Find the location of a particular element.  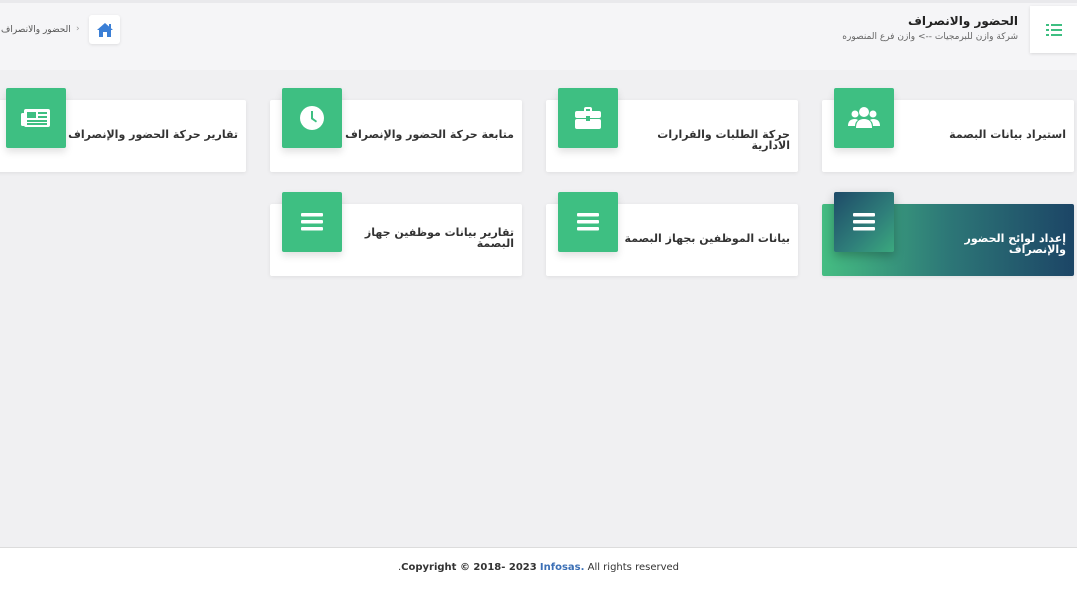

clock-icon is located at coordinates (312, 118).